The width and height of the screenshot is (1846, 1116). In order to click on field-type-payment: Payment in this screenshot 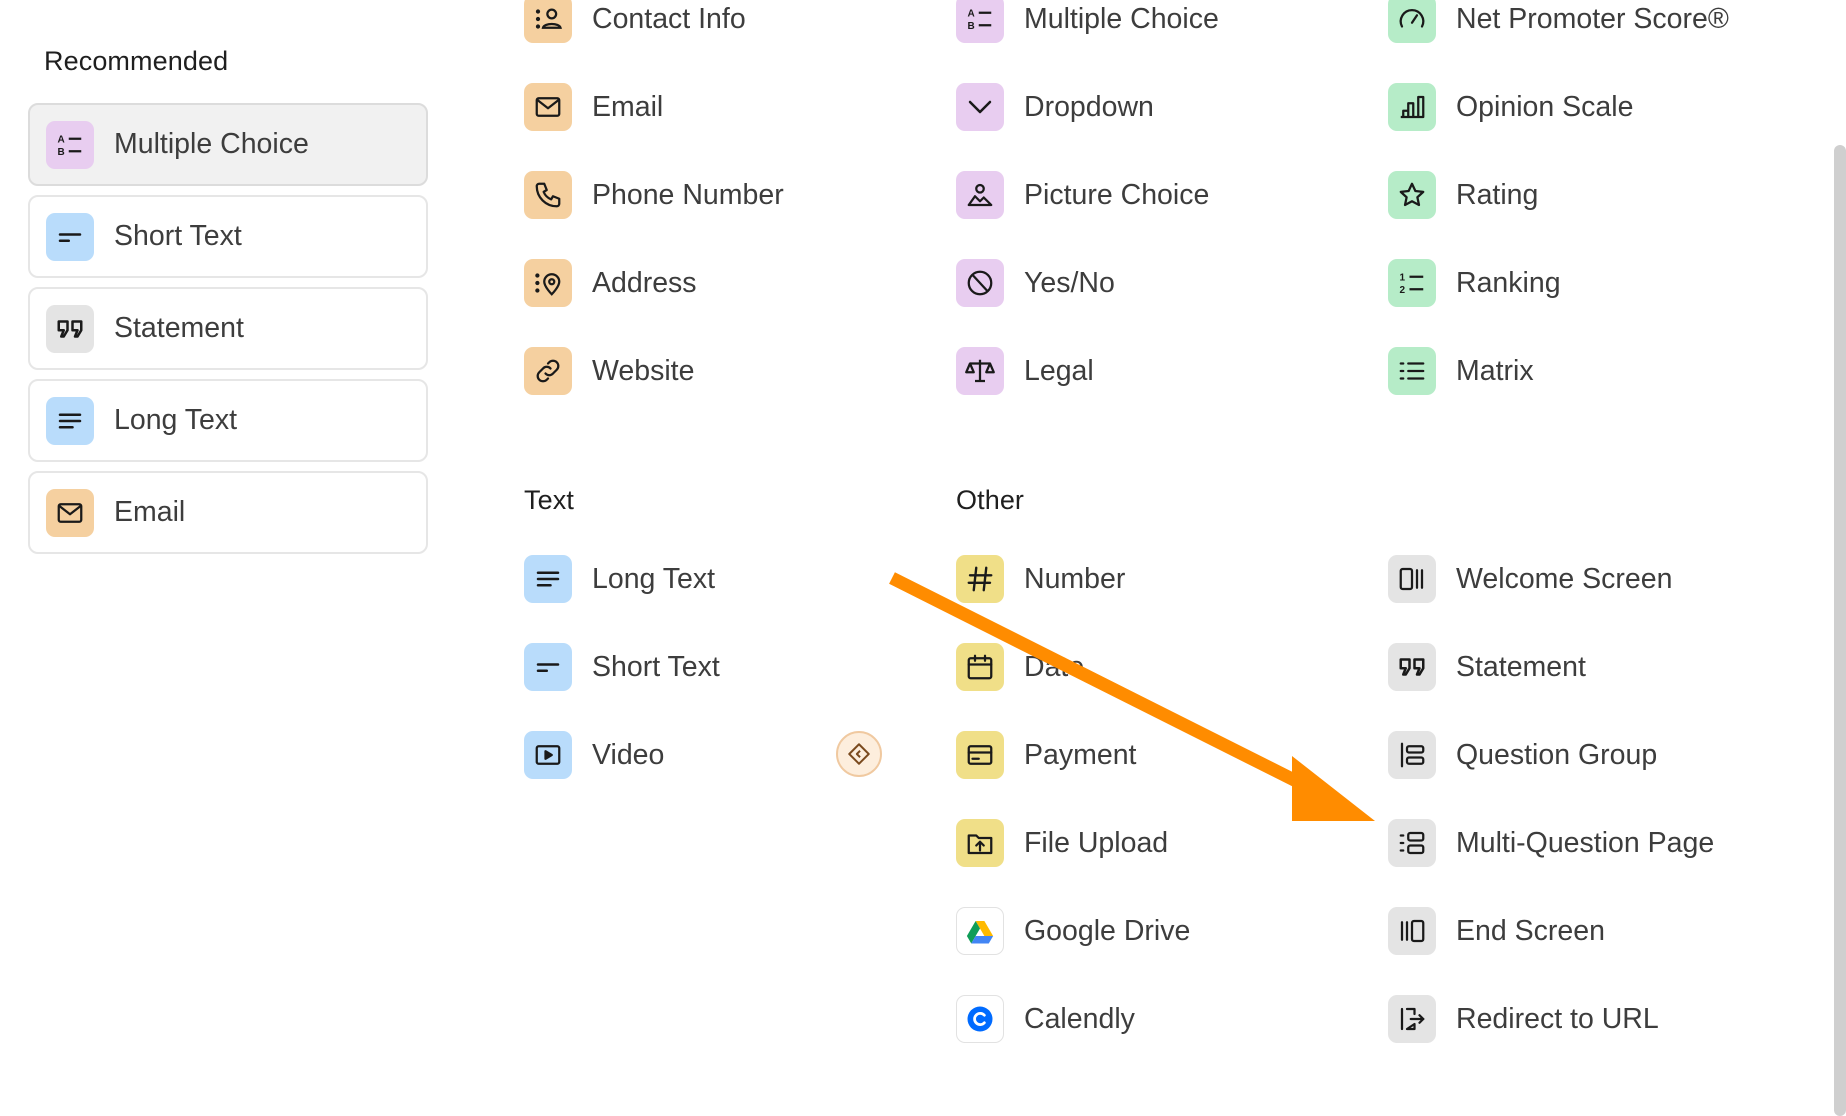, I will do `click(1156, 755)`.